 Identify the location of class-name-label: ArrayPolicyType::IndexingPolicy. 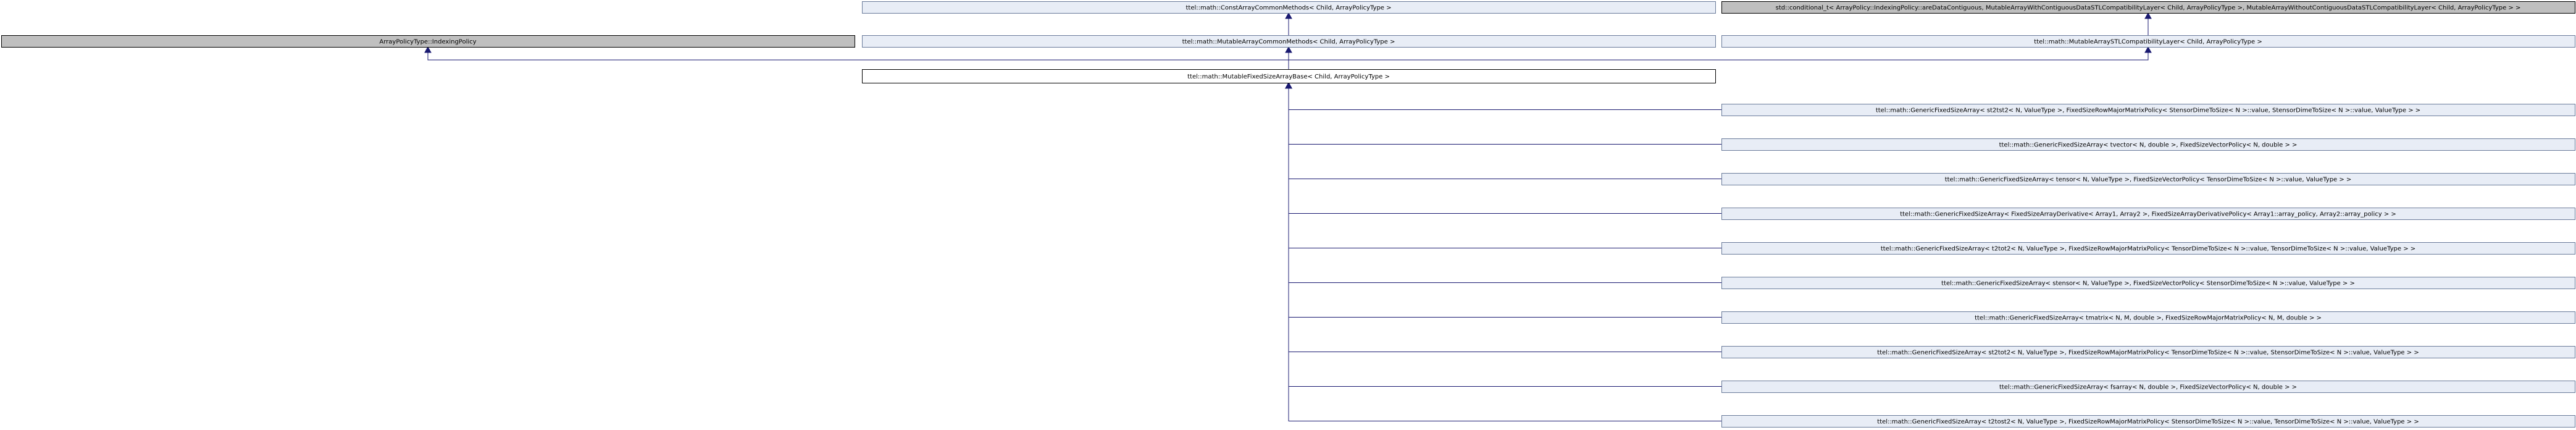
(427, 42).